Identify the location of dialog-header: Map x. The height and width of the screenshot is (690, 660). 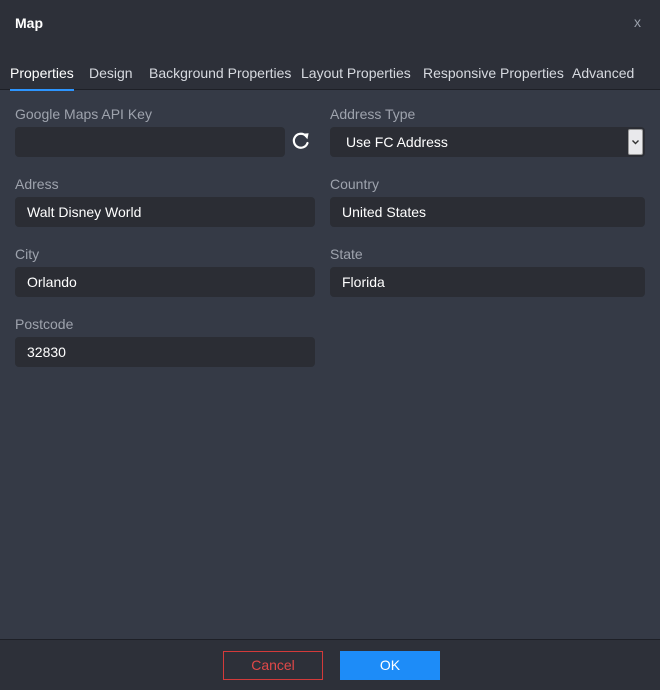
(330, 24).